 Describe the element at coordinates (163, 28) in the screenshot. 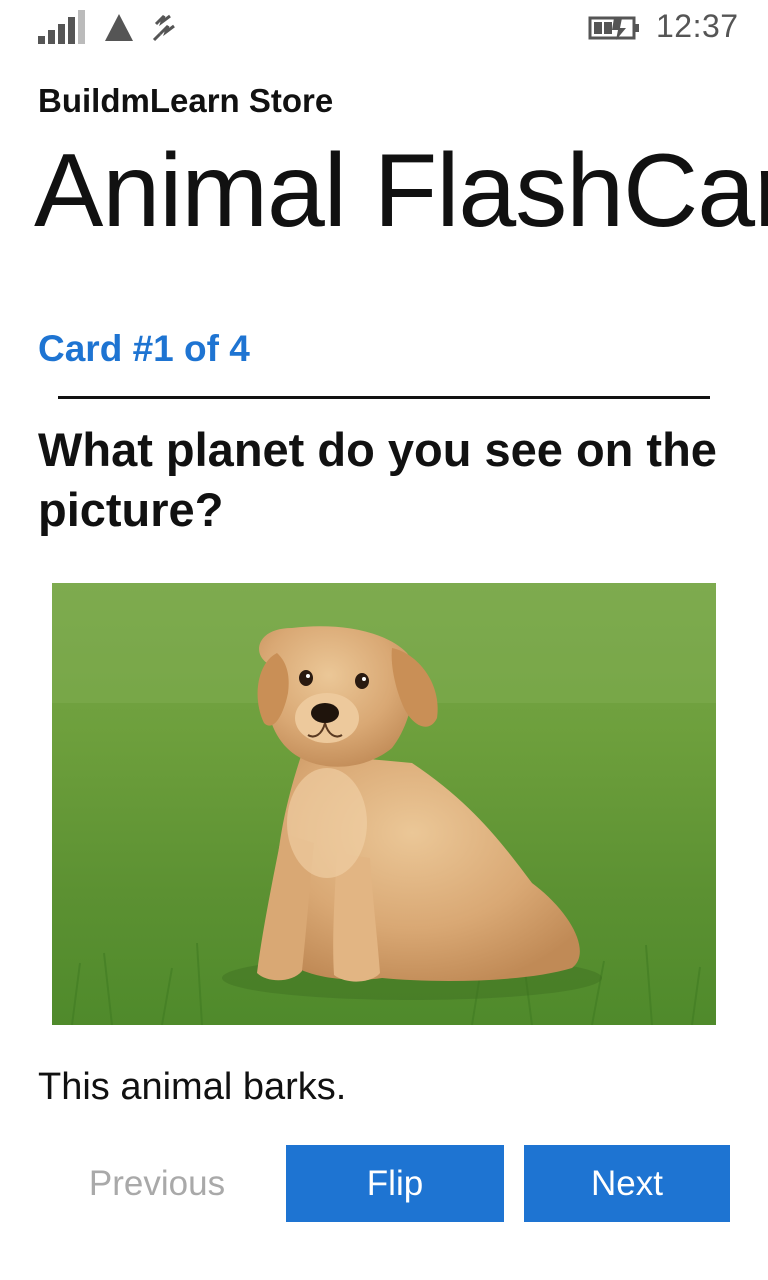

I see `data-sync-icon` at that location.